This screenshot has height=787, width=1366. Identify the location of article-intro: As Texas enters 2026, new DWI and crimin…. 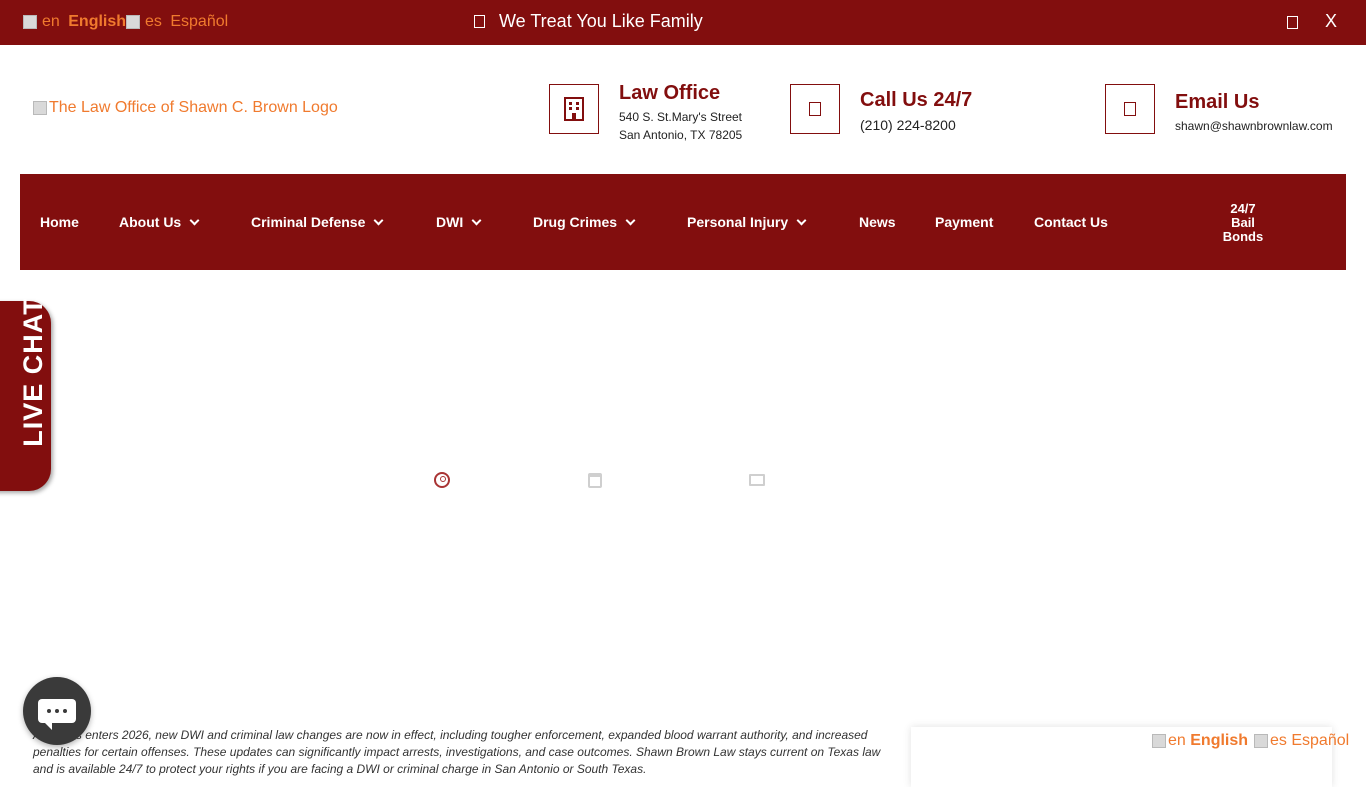
(457, 752).